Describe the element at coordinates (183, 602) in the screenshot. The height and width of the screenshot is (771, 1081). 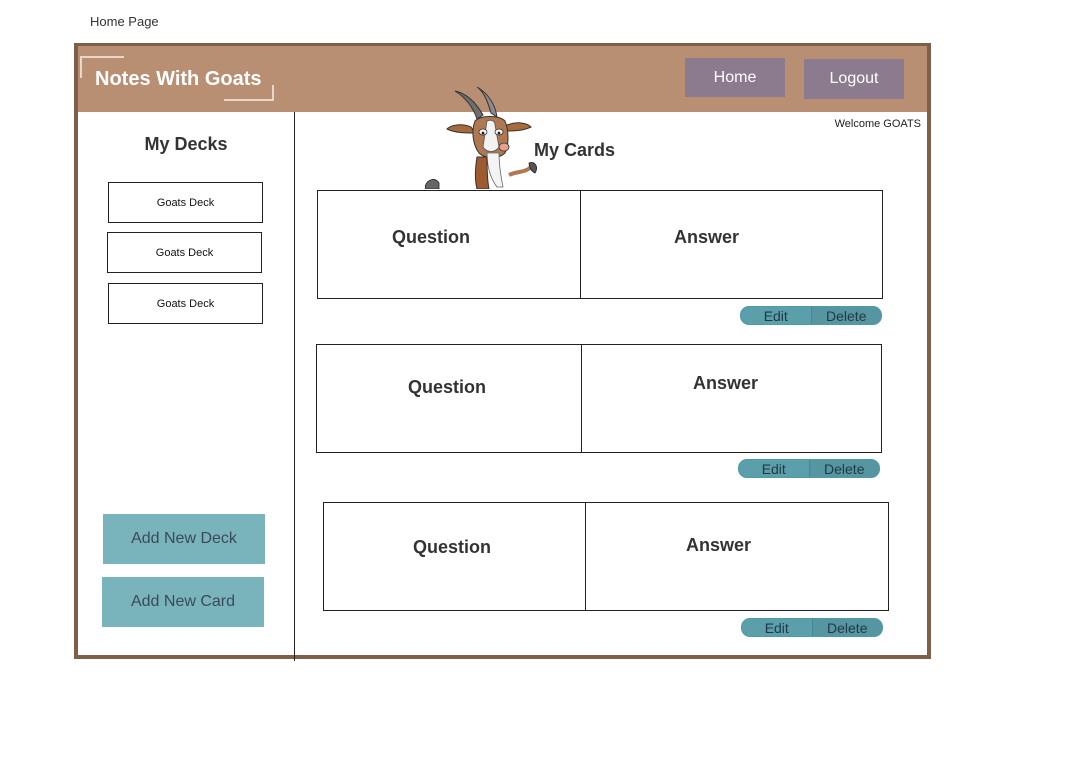
I see `add-new-card-button: Add New Card` at that location.